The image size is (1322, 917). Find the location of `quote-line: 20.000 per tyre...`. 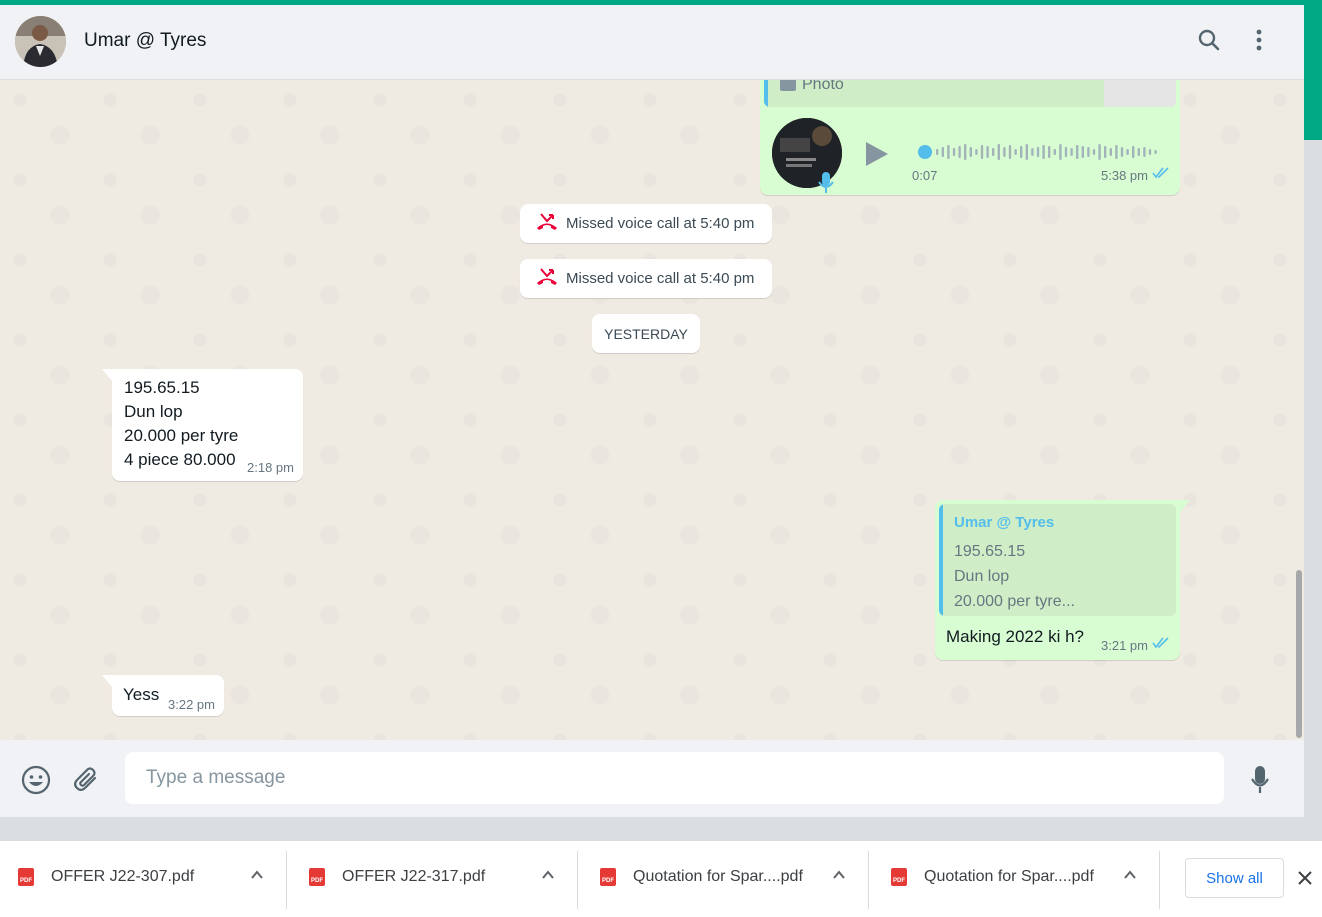

quote-line: 20.000 per tyre... is located at coordinates (1014, 601).